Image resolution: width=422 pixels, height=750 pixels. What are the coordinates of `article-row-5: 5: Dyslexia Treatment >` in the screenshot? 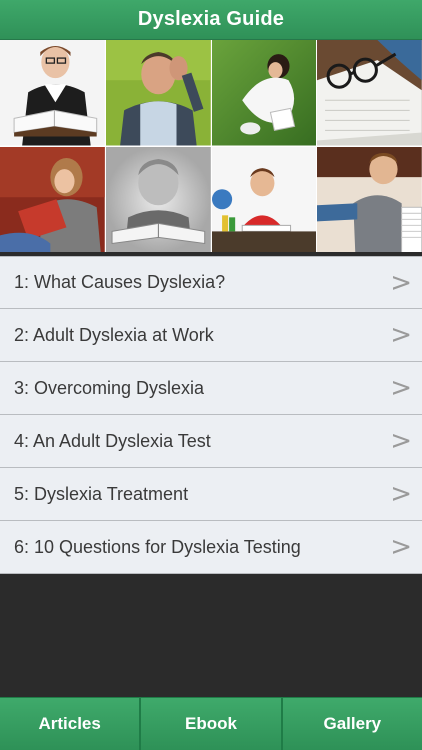 It's located at (211, 494).